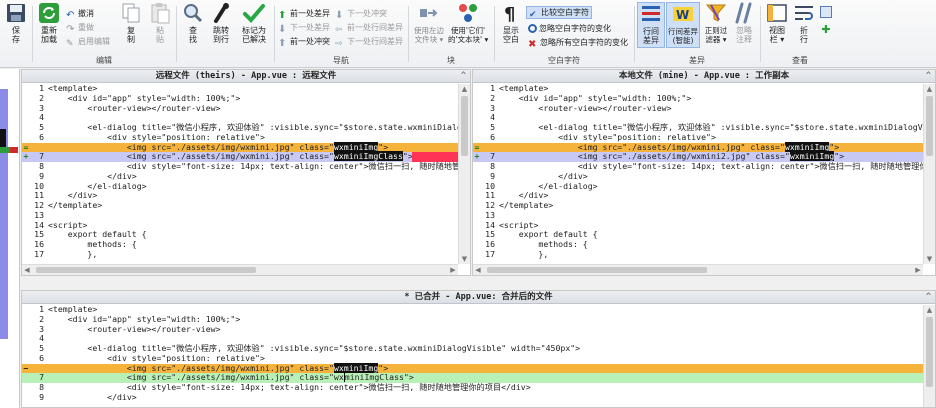 The width and height of the screenshot is (936, 408). Describe the element at coordinates (559, 13) in the screenshot. I see `compare-whitespace-option: ✔ 比较空白字符` at that location.